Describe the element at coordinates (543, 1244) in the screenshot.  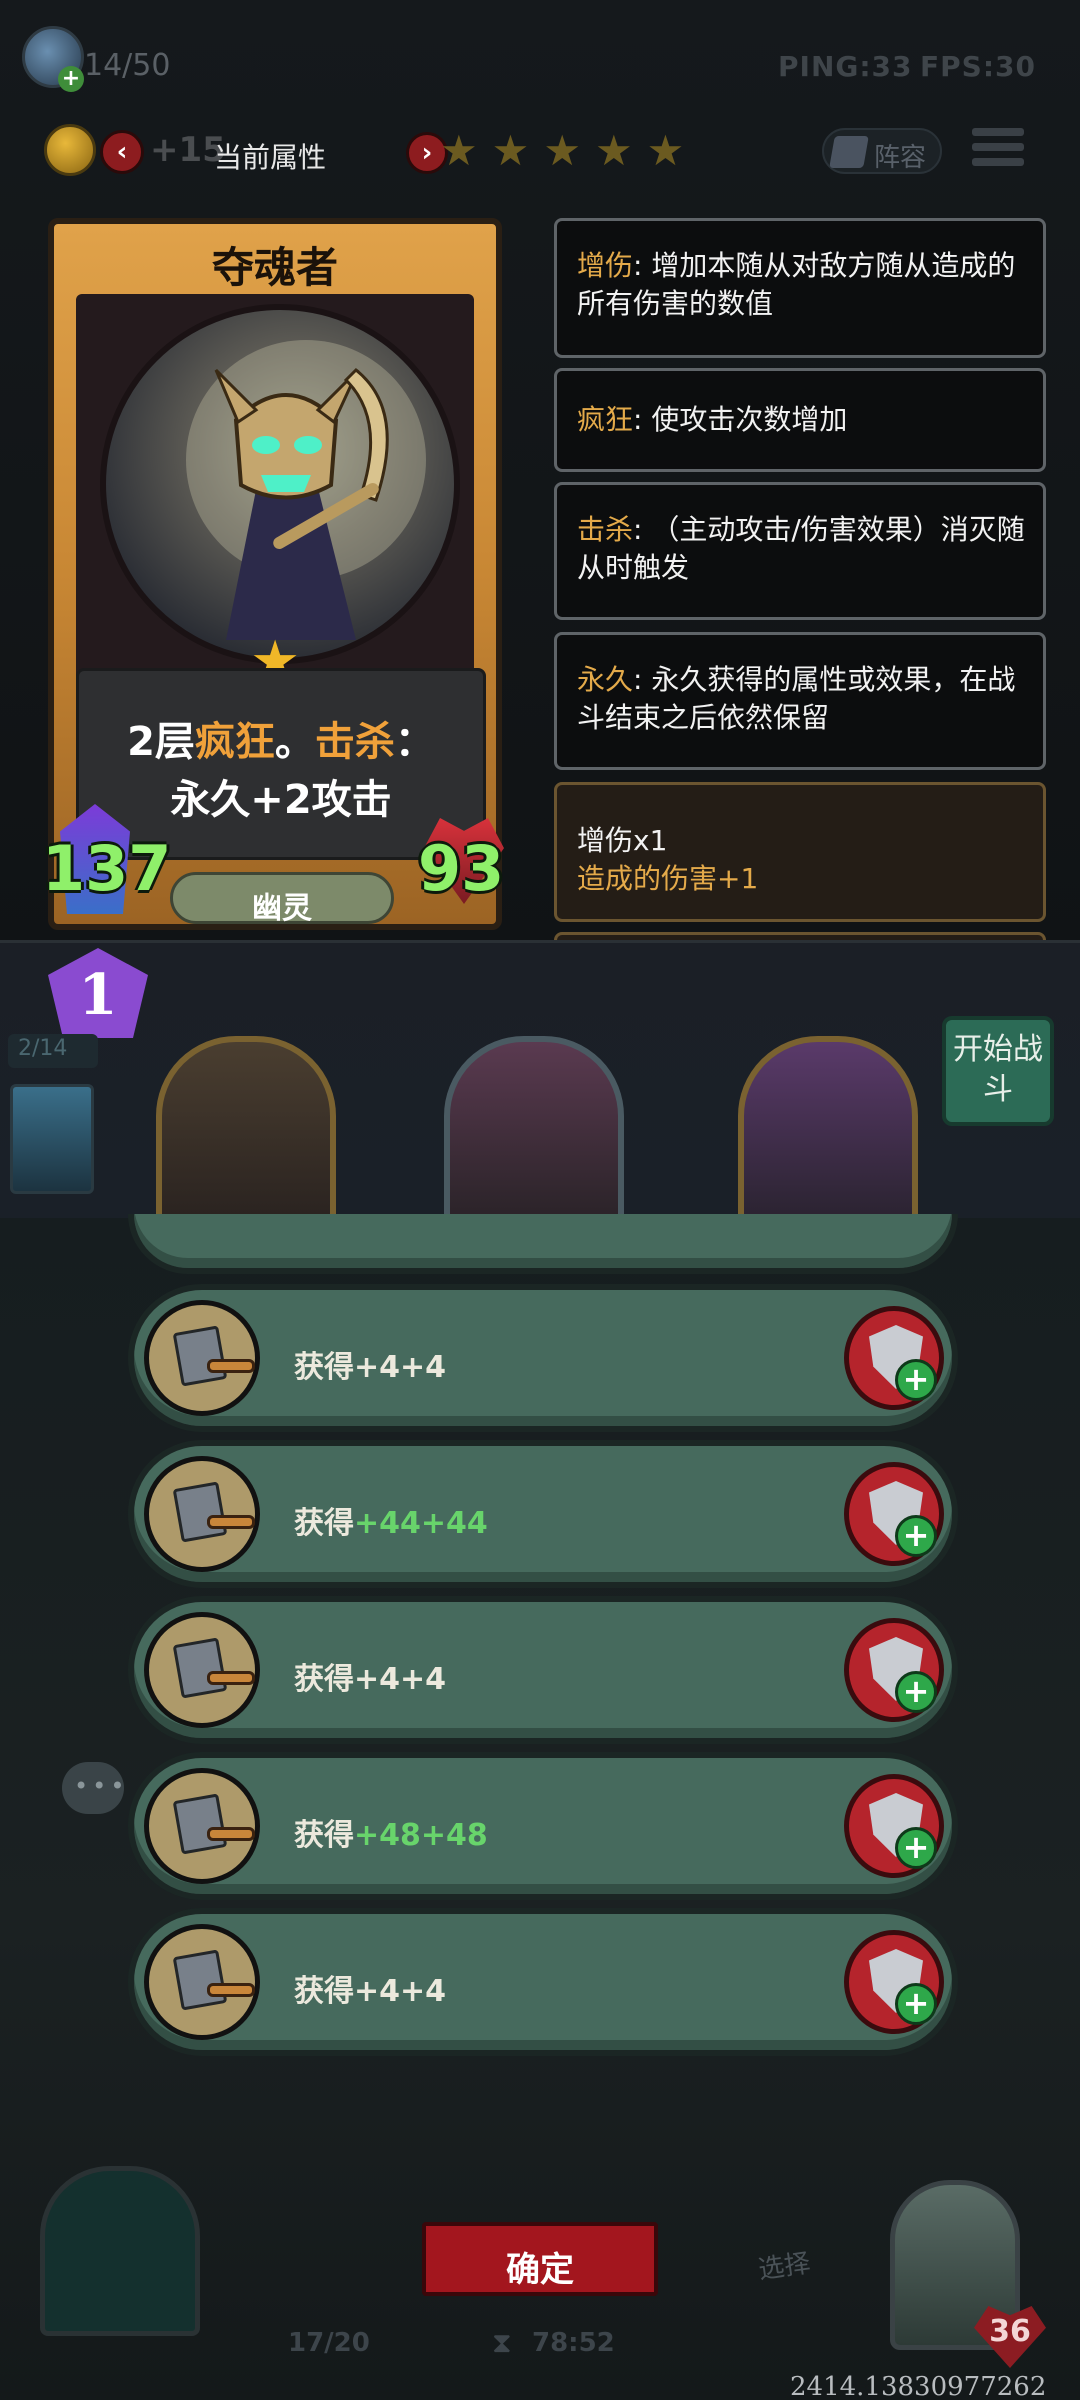
I see `list-item-partial` at that location.